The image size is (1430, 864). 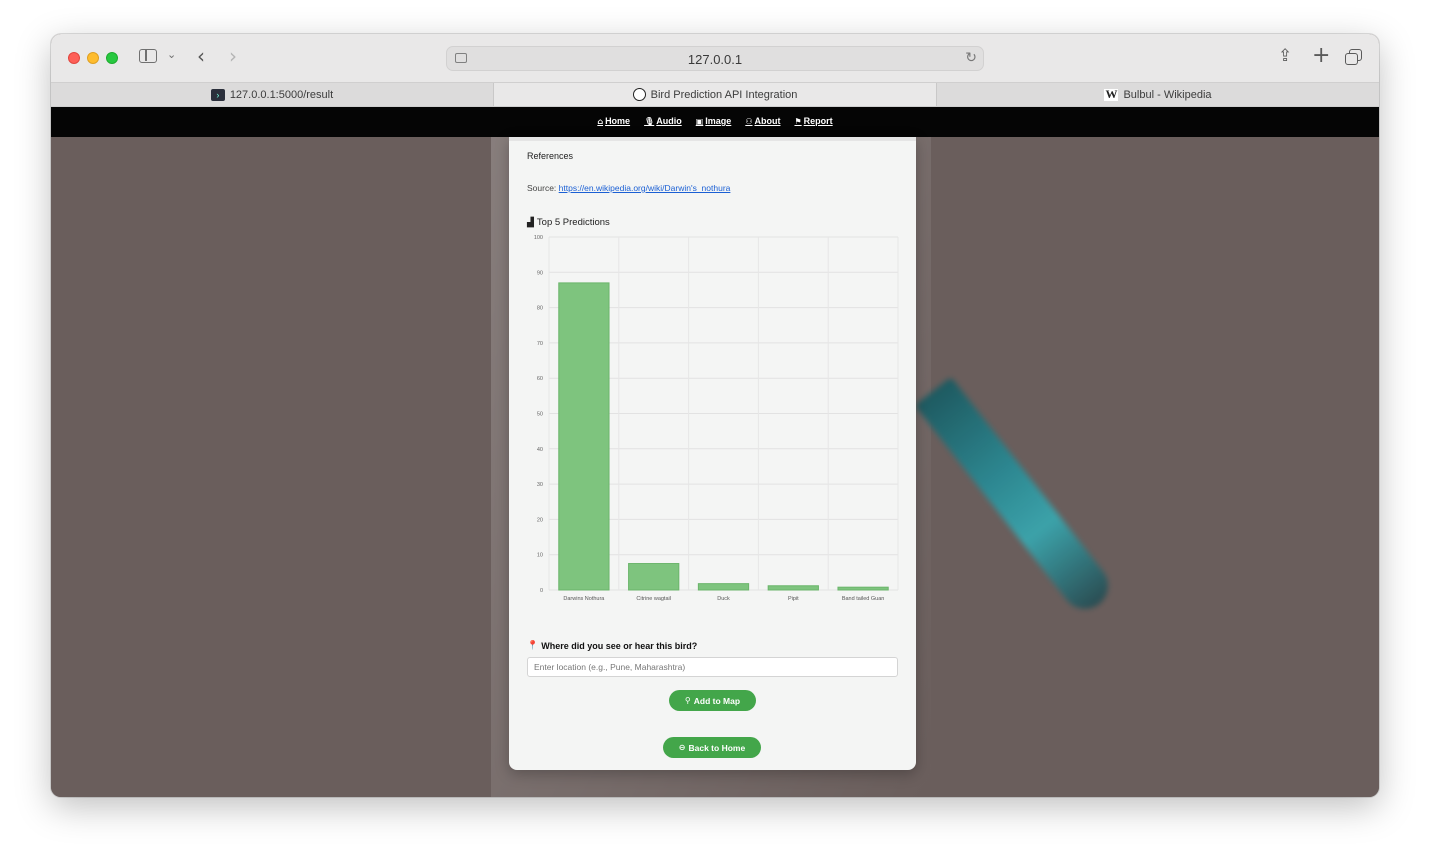 What do you see at coordinates (863, 599) in the screenshot?
I see `x-tick-label: Band tailed Guan` at bounding box center [863, 599].